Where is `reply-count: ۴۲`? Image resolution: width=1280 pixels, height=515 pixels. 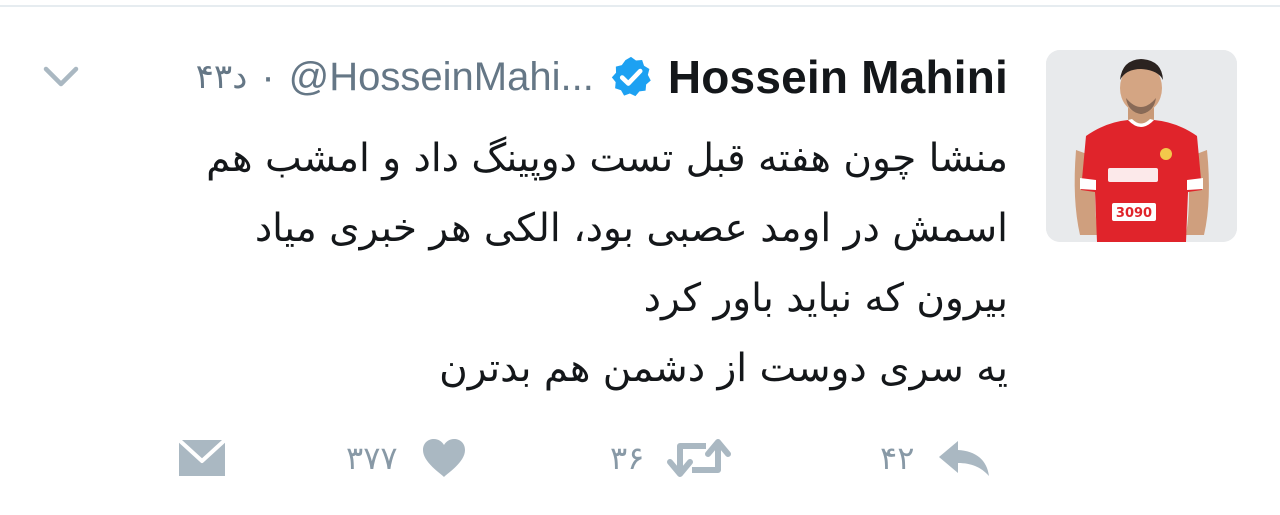 reply-count: ۴۲ is located at coordinates (897, 458).